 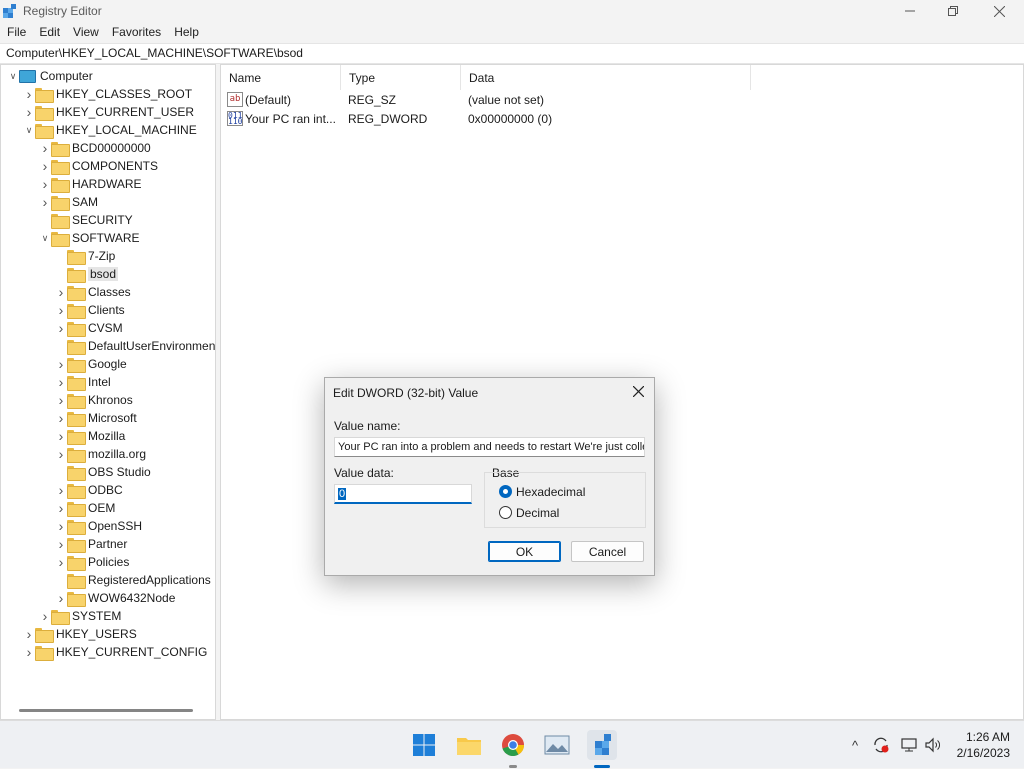 I want to click on file-explorer-taskbar-button, so click(x=469, y=745).